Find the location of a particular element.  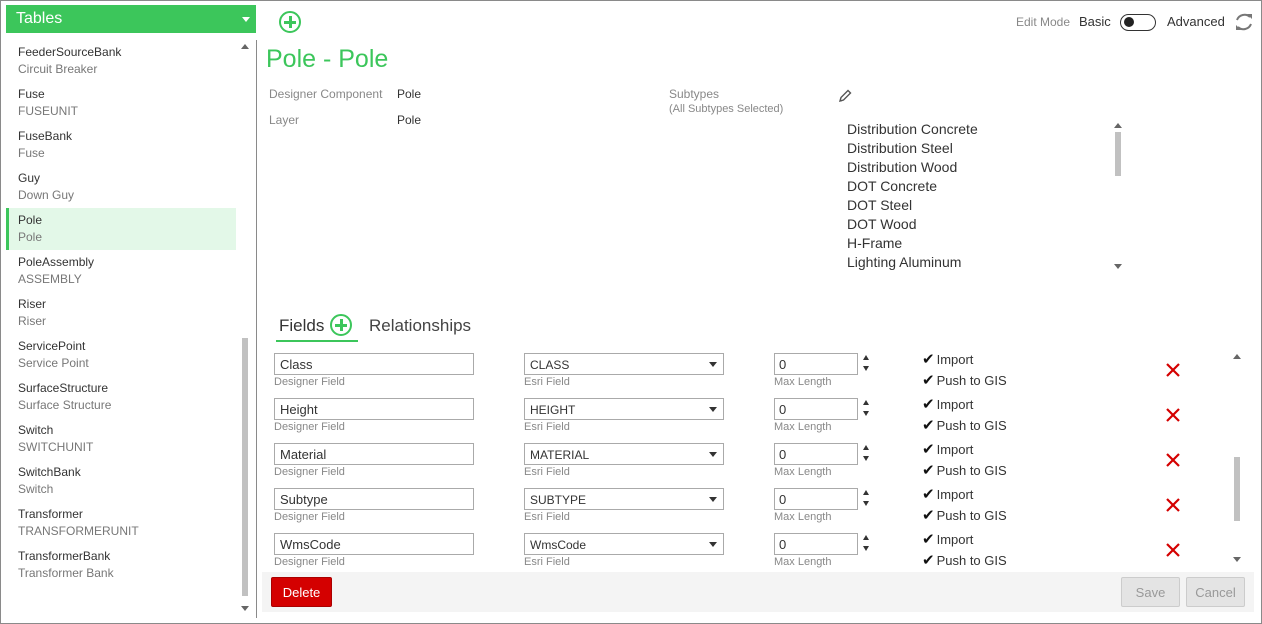

subtypes-scrollbar is located at coordinates (1118, 196).